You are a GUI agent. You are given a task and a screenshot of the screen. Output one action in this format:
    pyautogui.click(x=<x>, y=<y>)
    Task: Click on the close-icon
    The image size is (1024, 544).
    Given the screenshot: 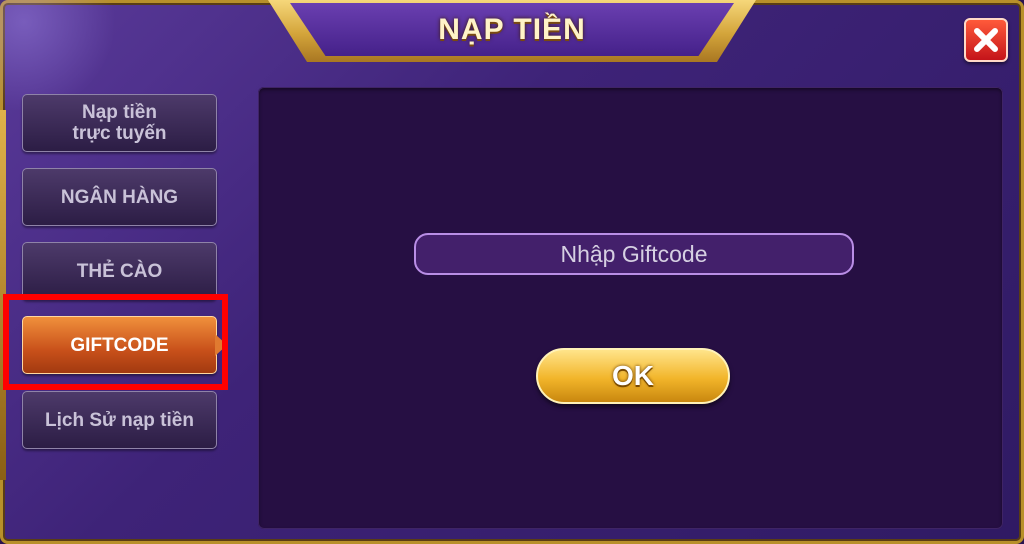 What is the action you would take?
    pyautogui.click(x=986, y=40)
    